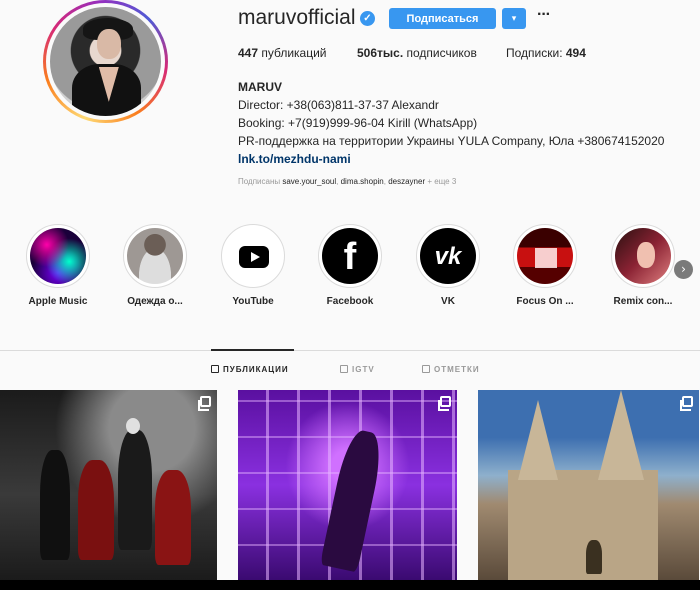  I want to click on bio-line-director: Director: +38(063)811-37-37 Alexandr, so click(338, 105).